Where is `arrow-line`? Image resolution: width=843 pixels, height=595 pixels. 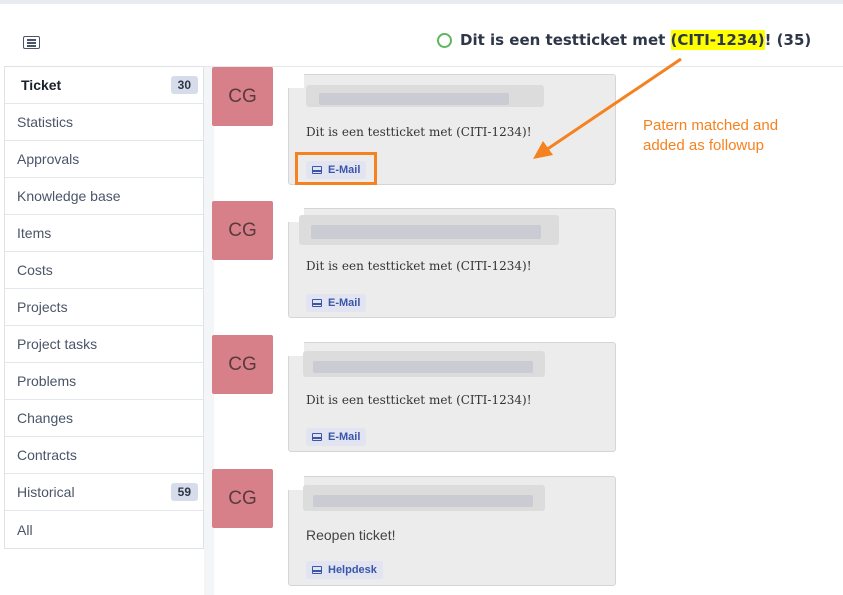
arrow-line is located at coordinates (613, 104).